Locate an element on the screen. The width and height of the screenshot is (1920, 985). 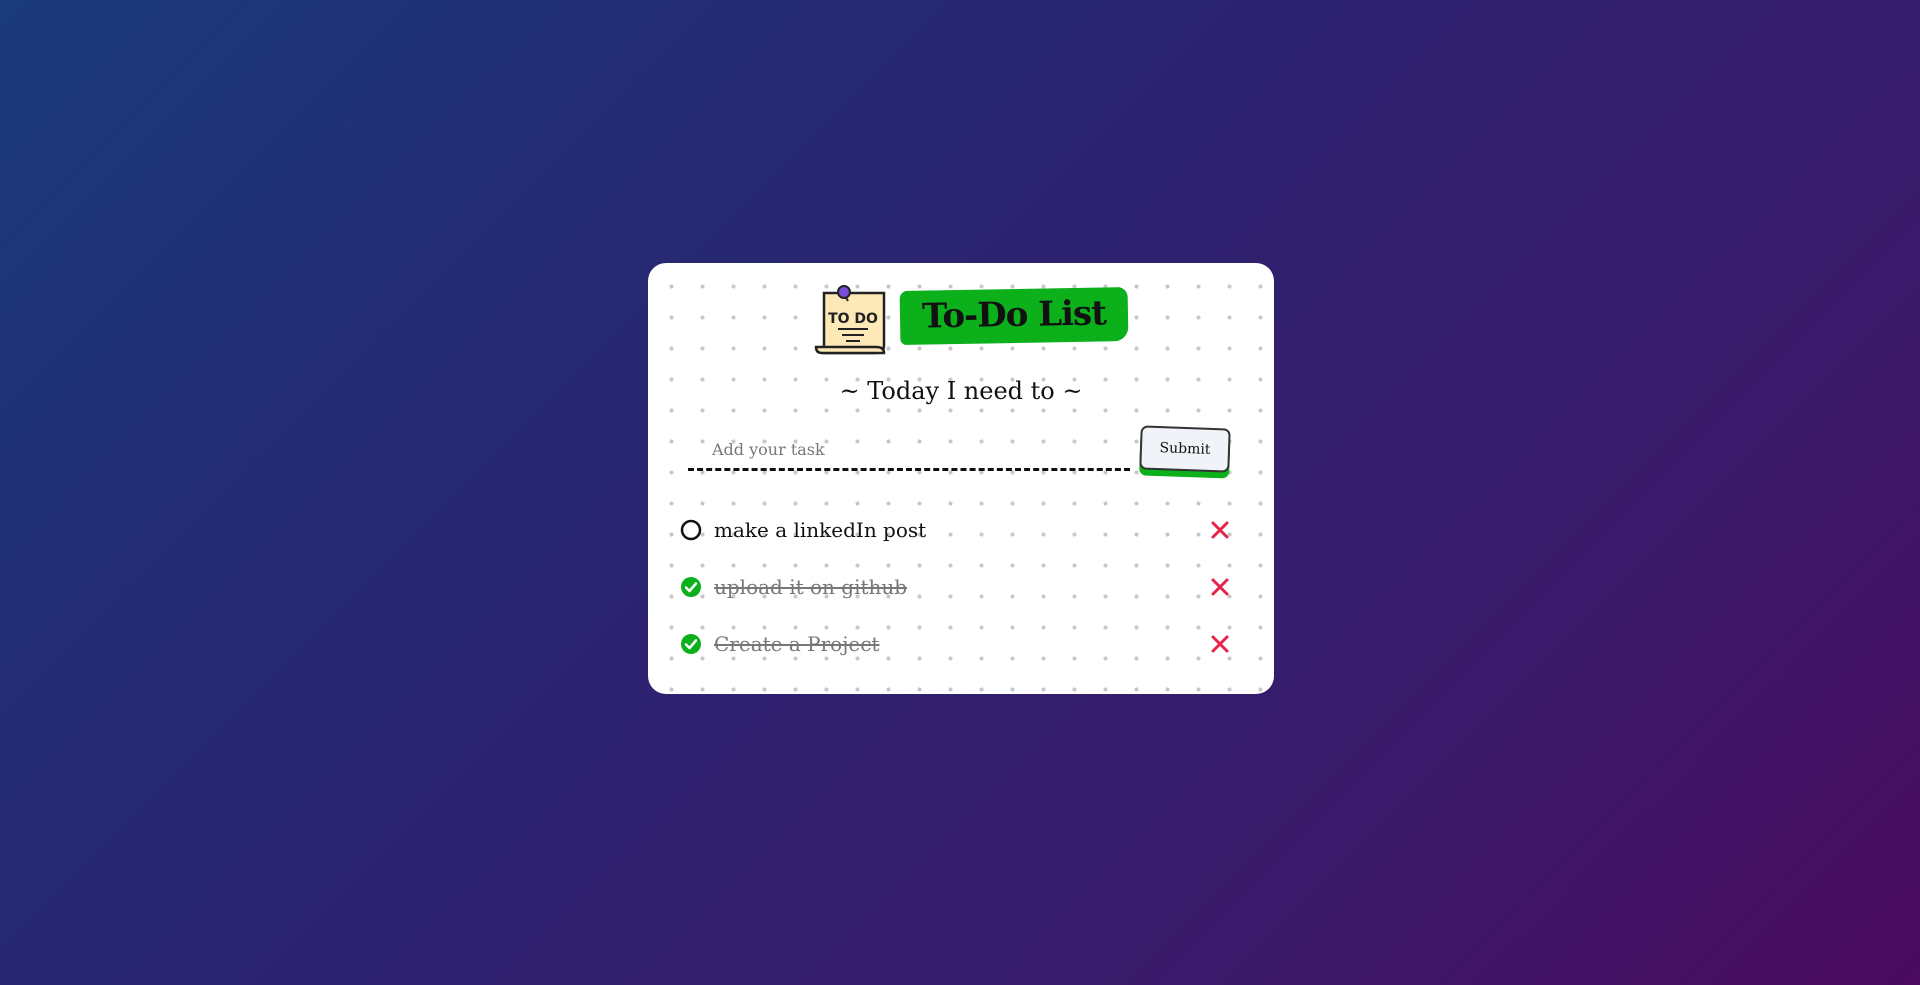
header: TO DO To-Do List is located at coordinates (971, 321).